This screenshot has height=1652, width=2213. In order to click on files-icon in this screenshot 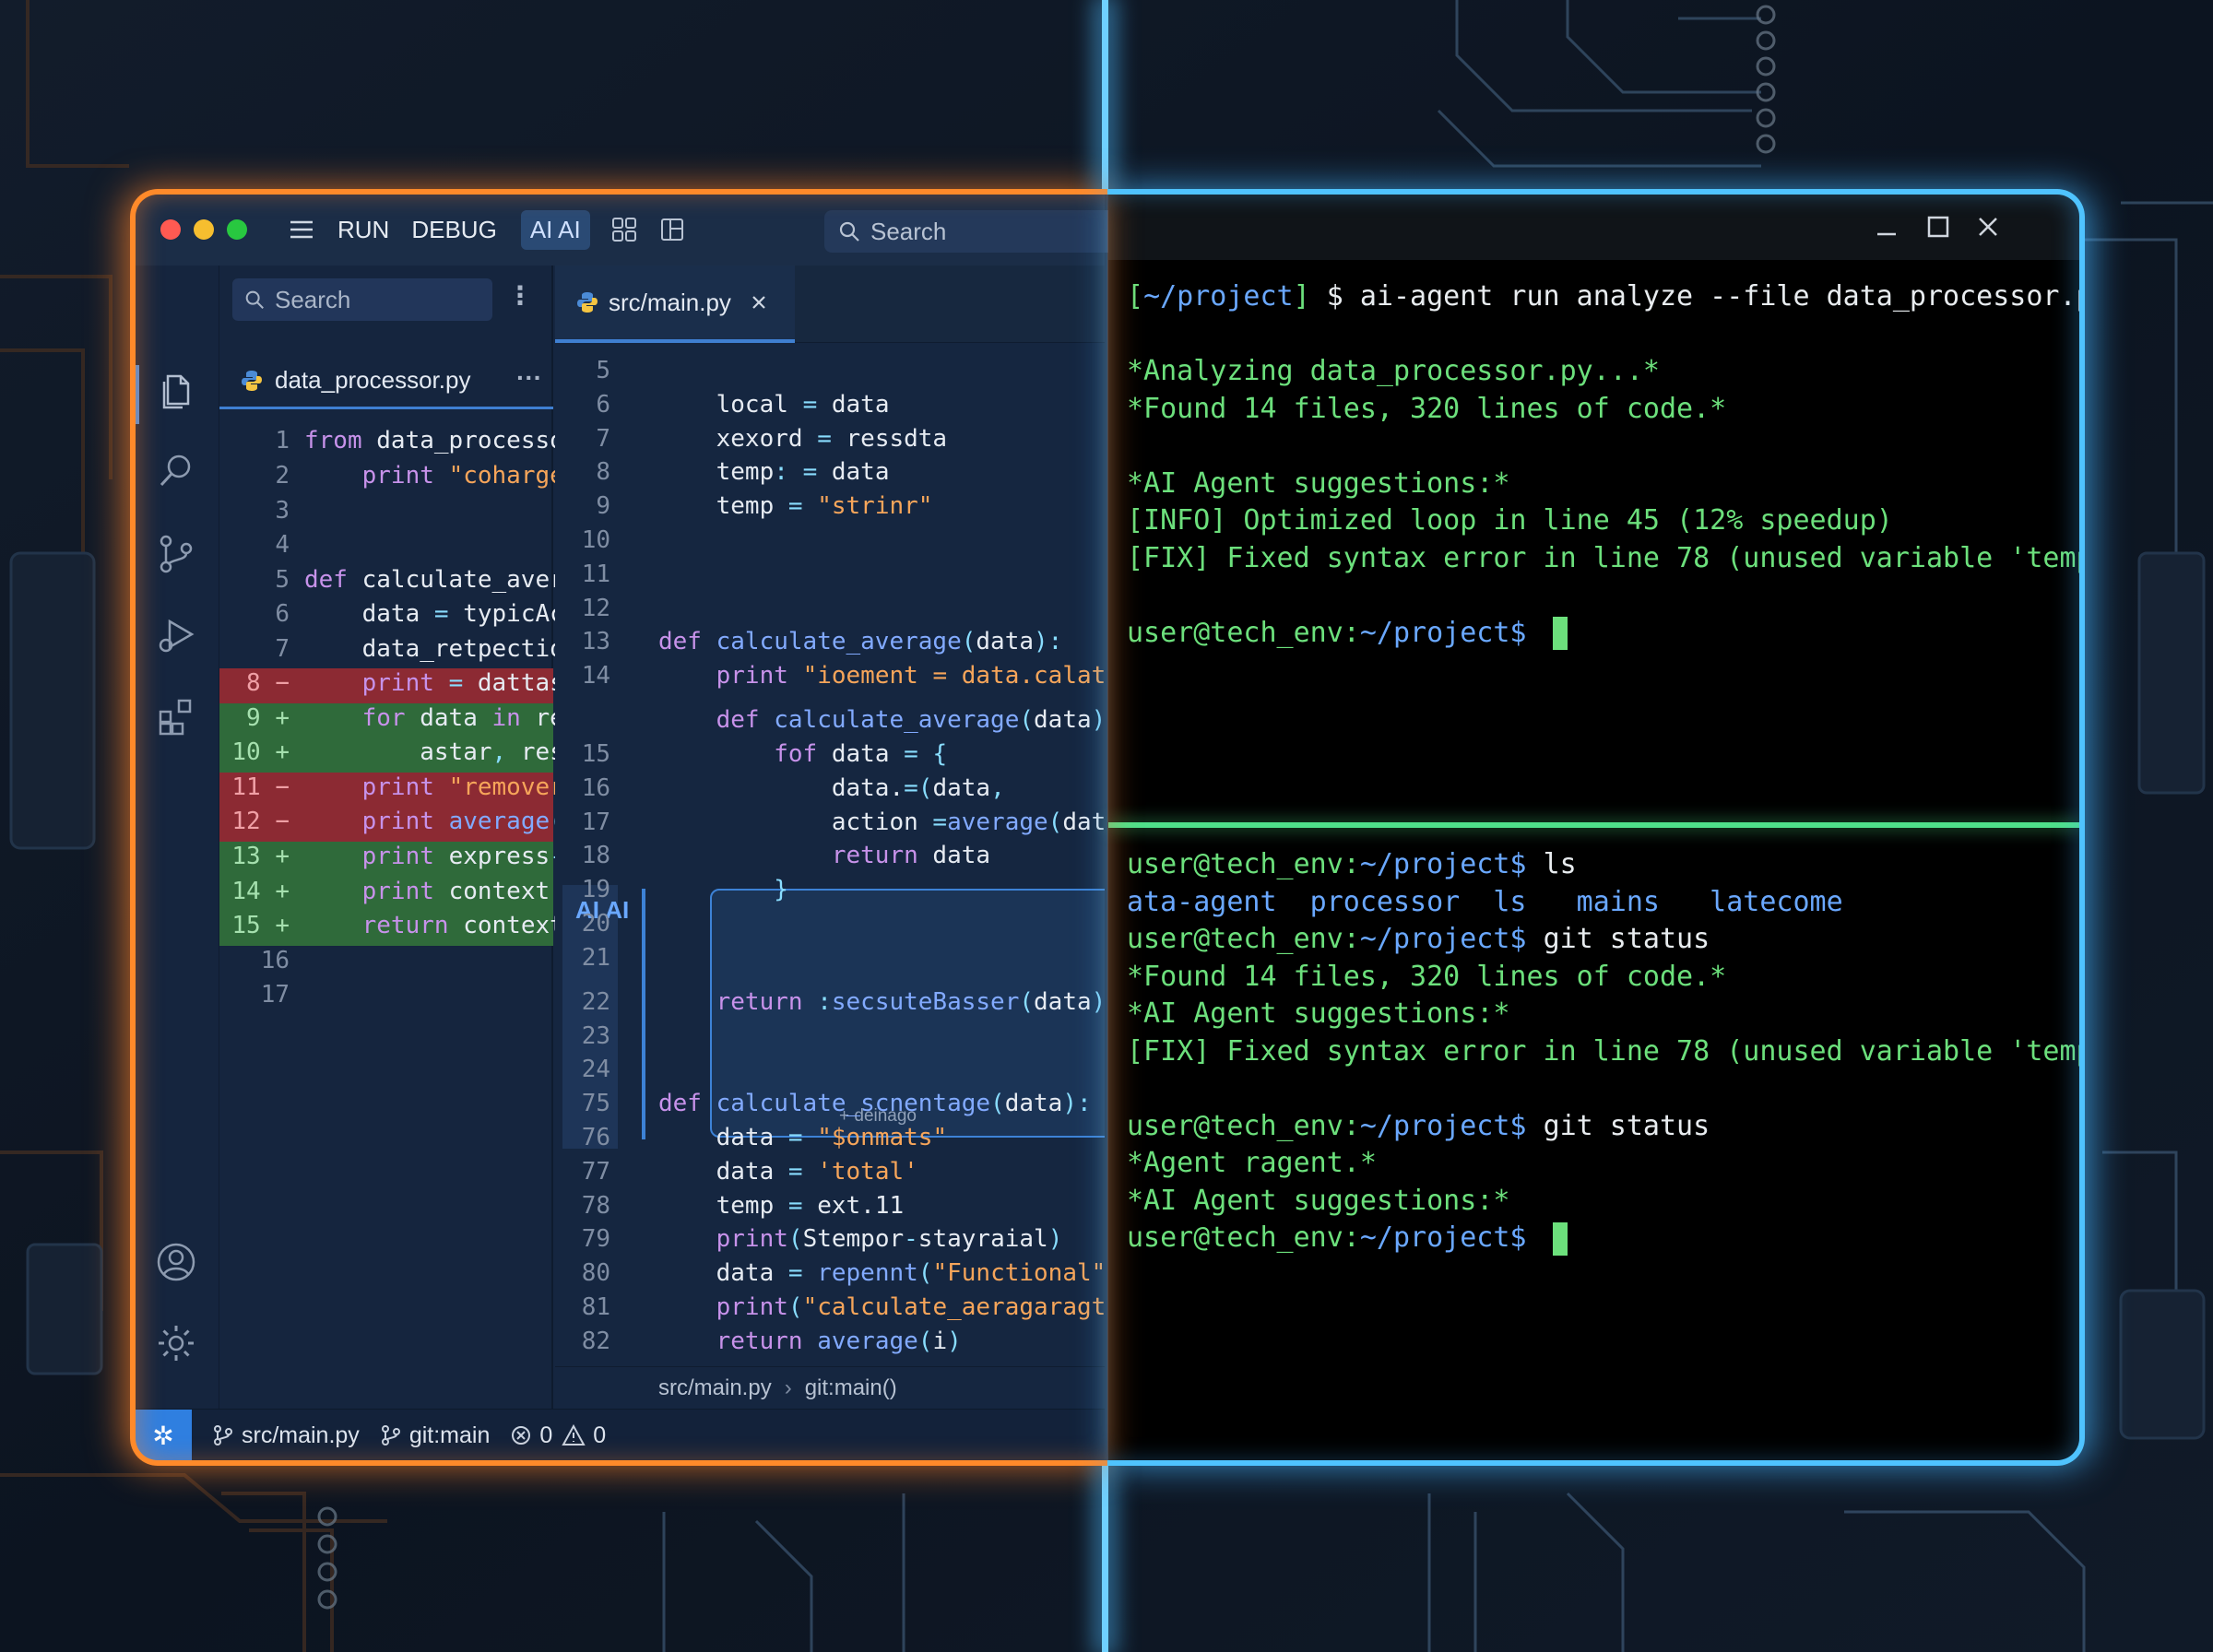, I will do `click(176, 390)`.